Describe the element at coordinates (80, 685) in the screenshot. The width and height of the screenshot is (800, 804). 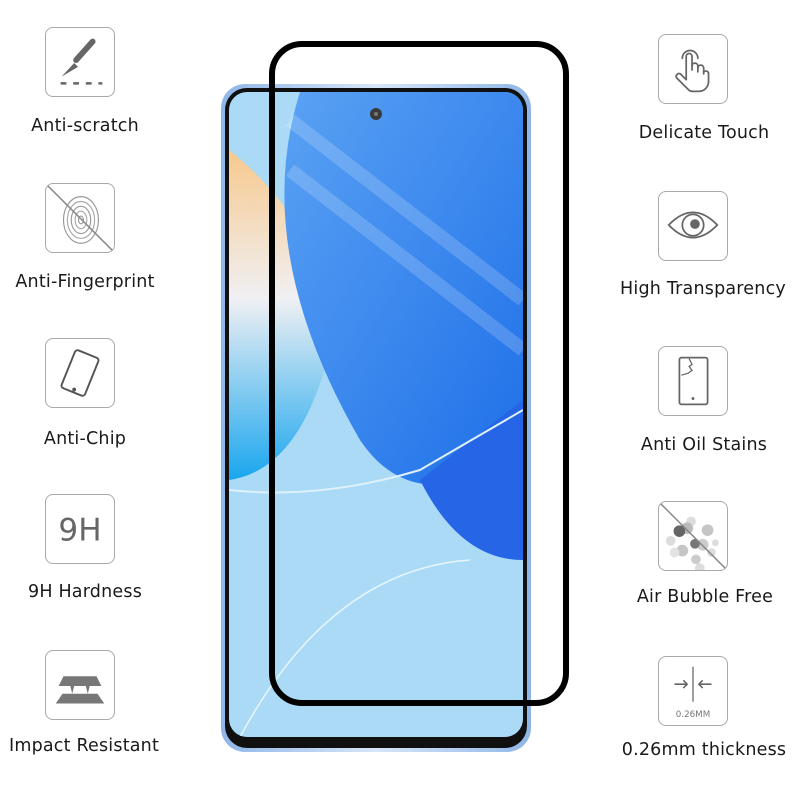
I see `layered-plates-icon` at that location.